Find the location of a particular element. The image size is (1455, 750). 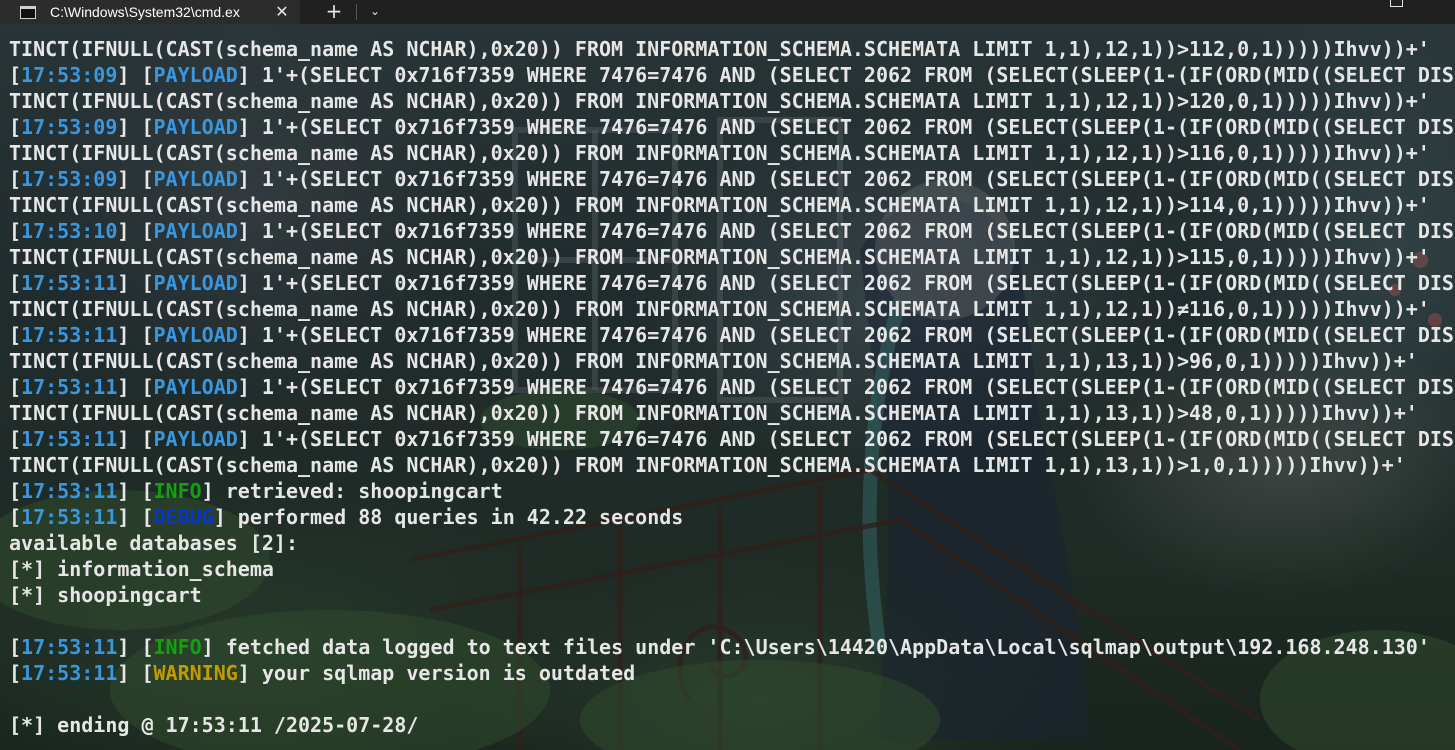

log-level: WARNING is located at coordinates (195, 673).